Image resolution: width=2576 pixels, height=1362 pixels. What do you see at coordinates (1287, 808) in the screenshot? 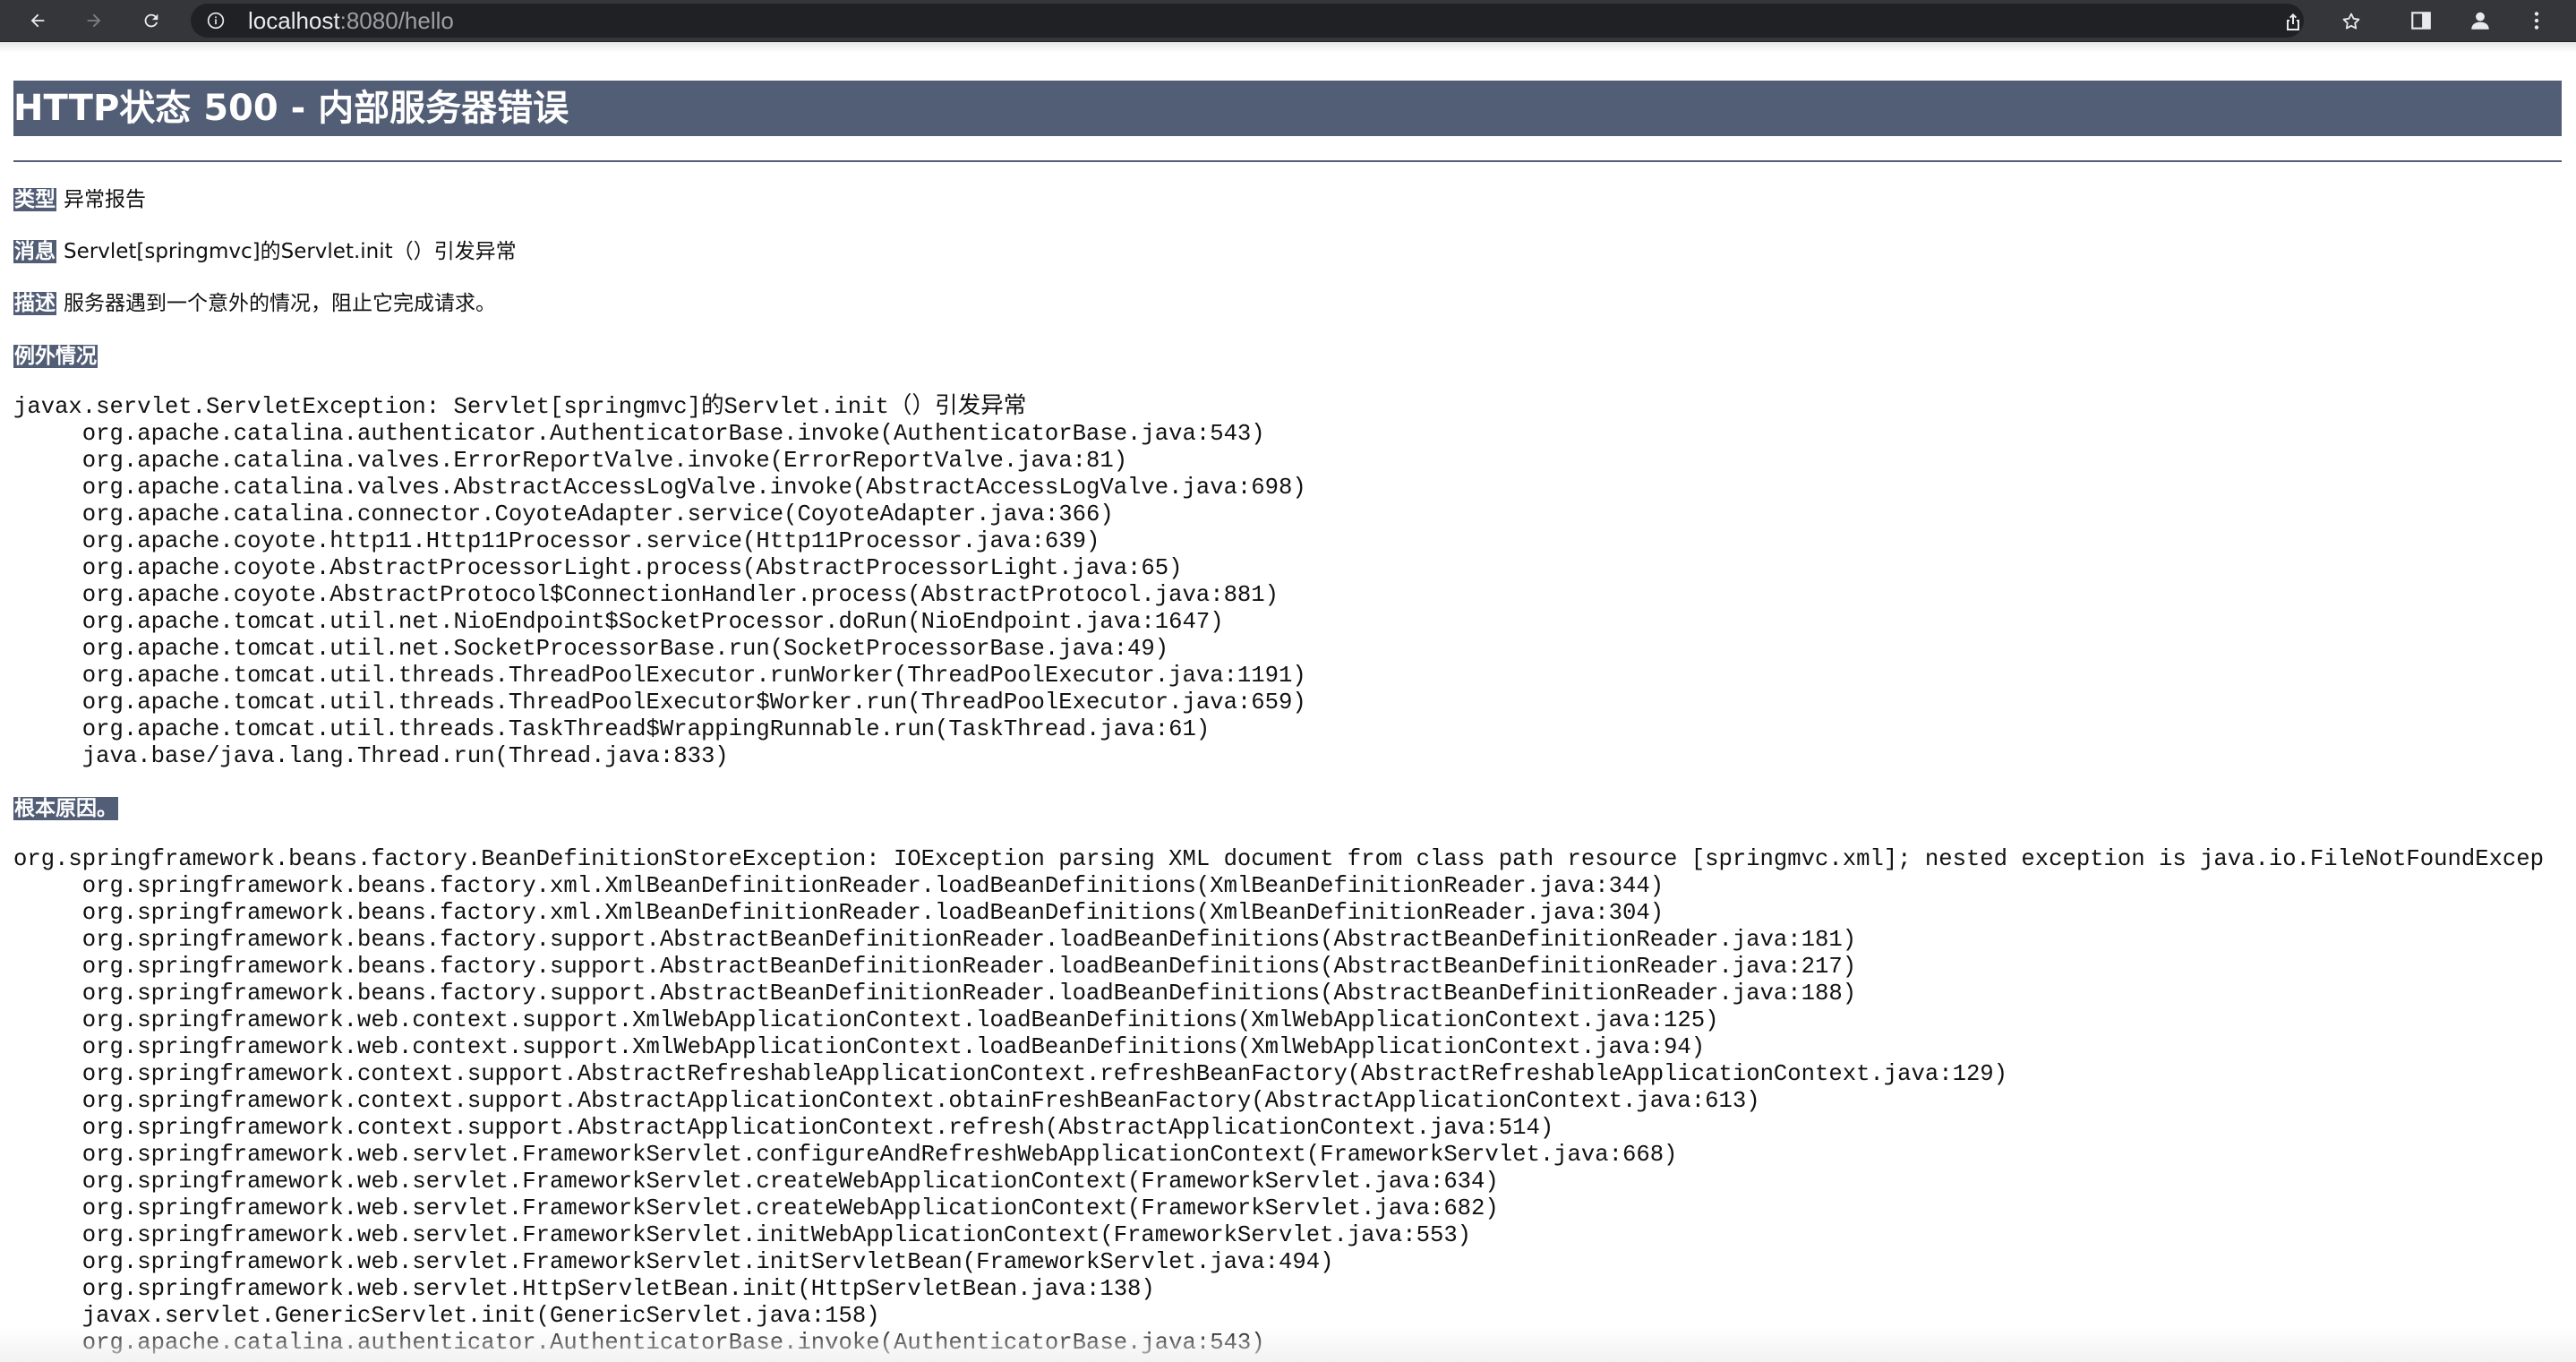
I see `root-cause-section: 根本原因。` at bounding box center [1287, 808].